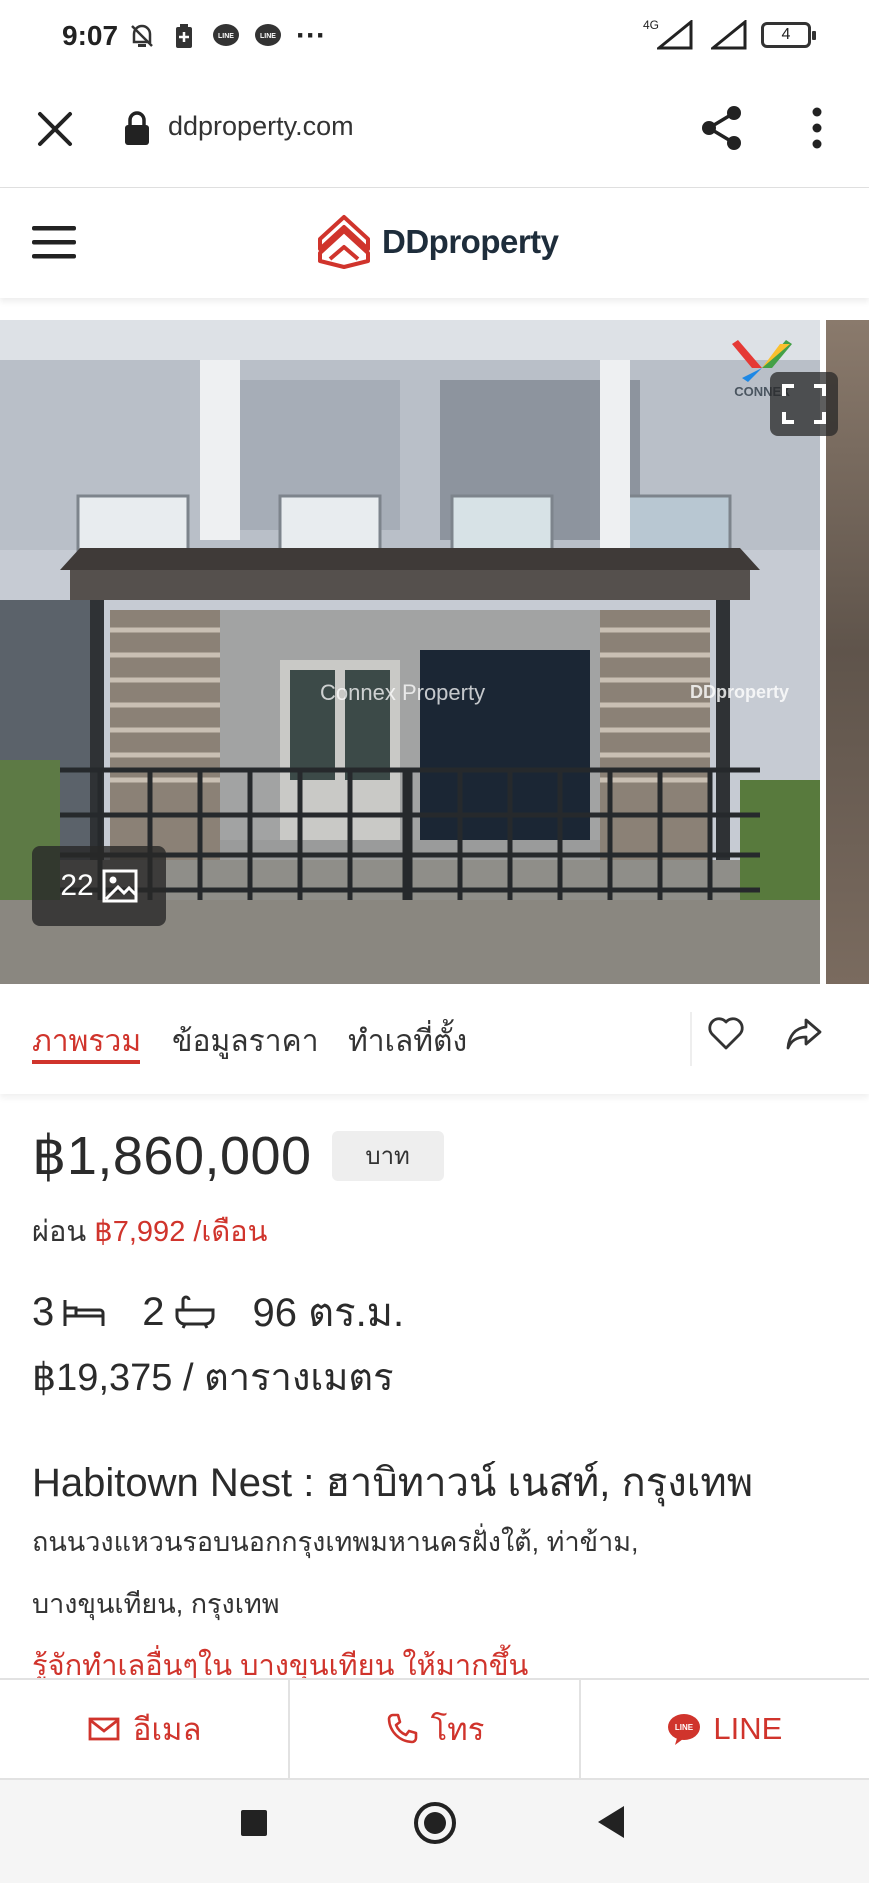  Describe the element at coordinates (86, 1062) in the screenshot. I see `active-tab-indicator` at that location.